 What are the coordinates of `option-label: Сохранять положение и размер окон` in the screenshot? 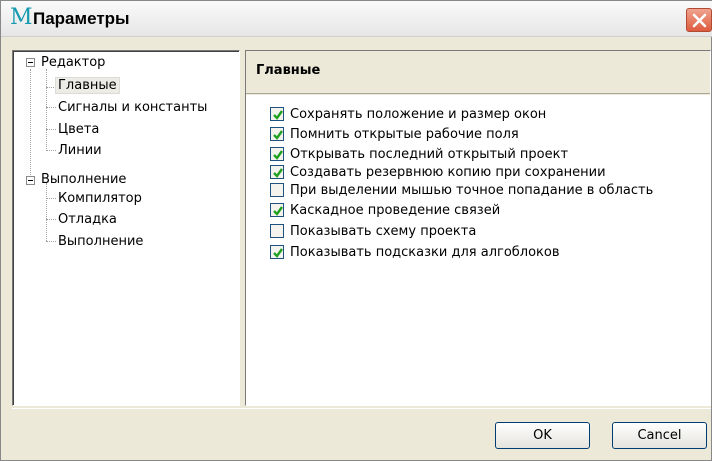 It's located at (418, 114).